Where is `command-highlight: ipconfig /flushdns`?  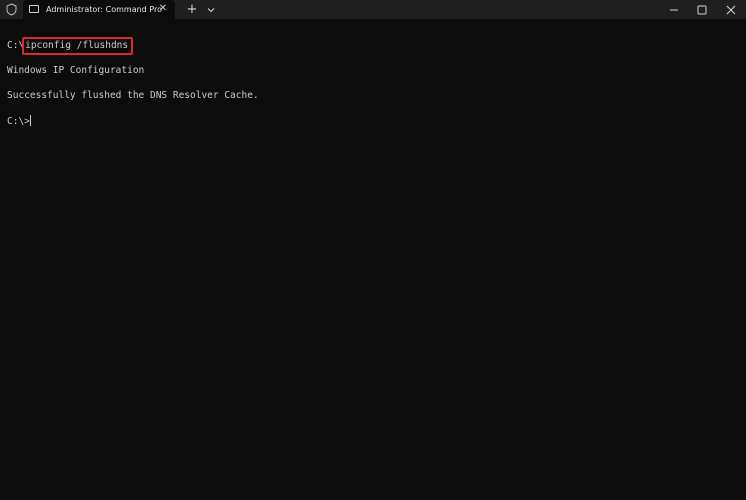 command-highlight: ipconfig /flushdns is located at coordinates (78, 46).